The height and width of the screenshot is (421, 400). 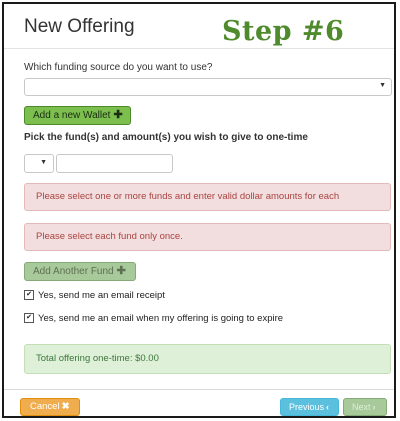 What do you see at coordinates (45, 406) in the screenshot?
I see `cancel-label: Cancel` at bounding box center [45, 406].